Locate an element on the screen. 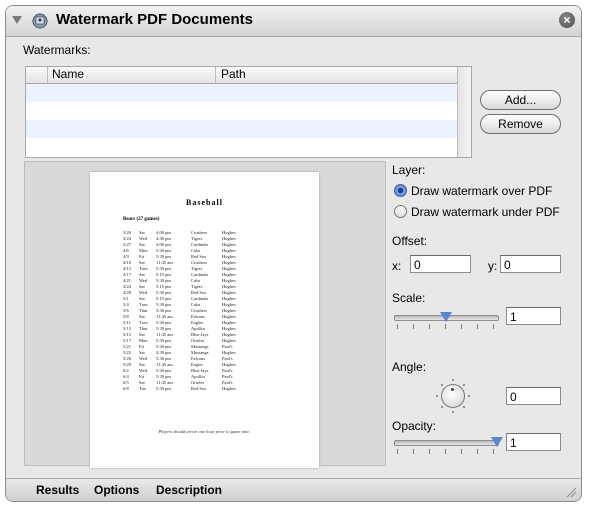 This screenshot has width=589, height=508. schedule-cell: 4:00 pm is located at coordinates (163, 232).